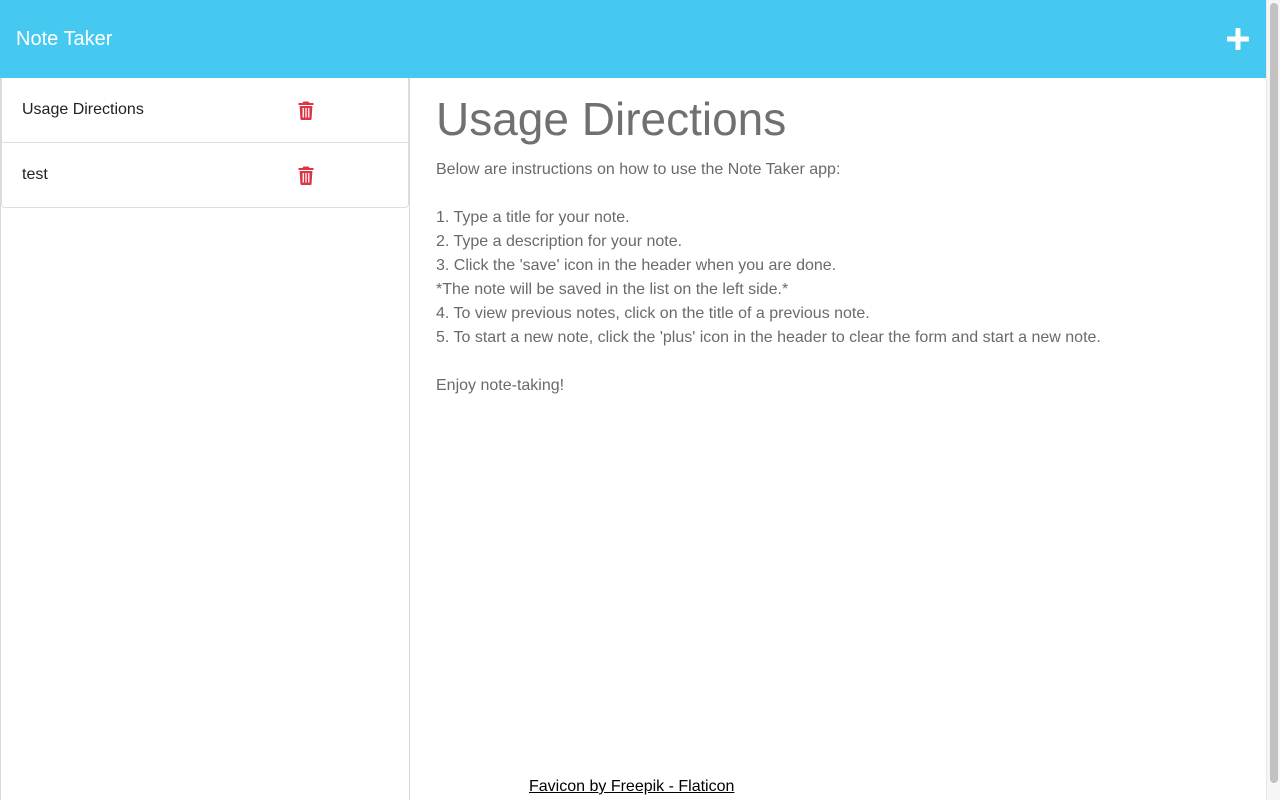 The image size is (1280, 800). Describe the element at coordinates (559, 241) in the screenshot. I see `note-line: 2. Type a description for your note.` at that location.